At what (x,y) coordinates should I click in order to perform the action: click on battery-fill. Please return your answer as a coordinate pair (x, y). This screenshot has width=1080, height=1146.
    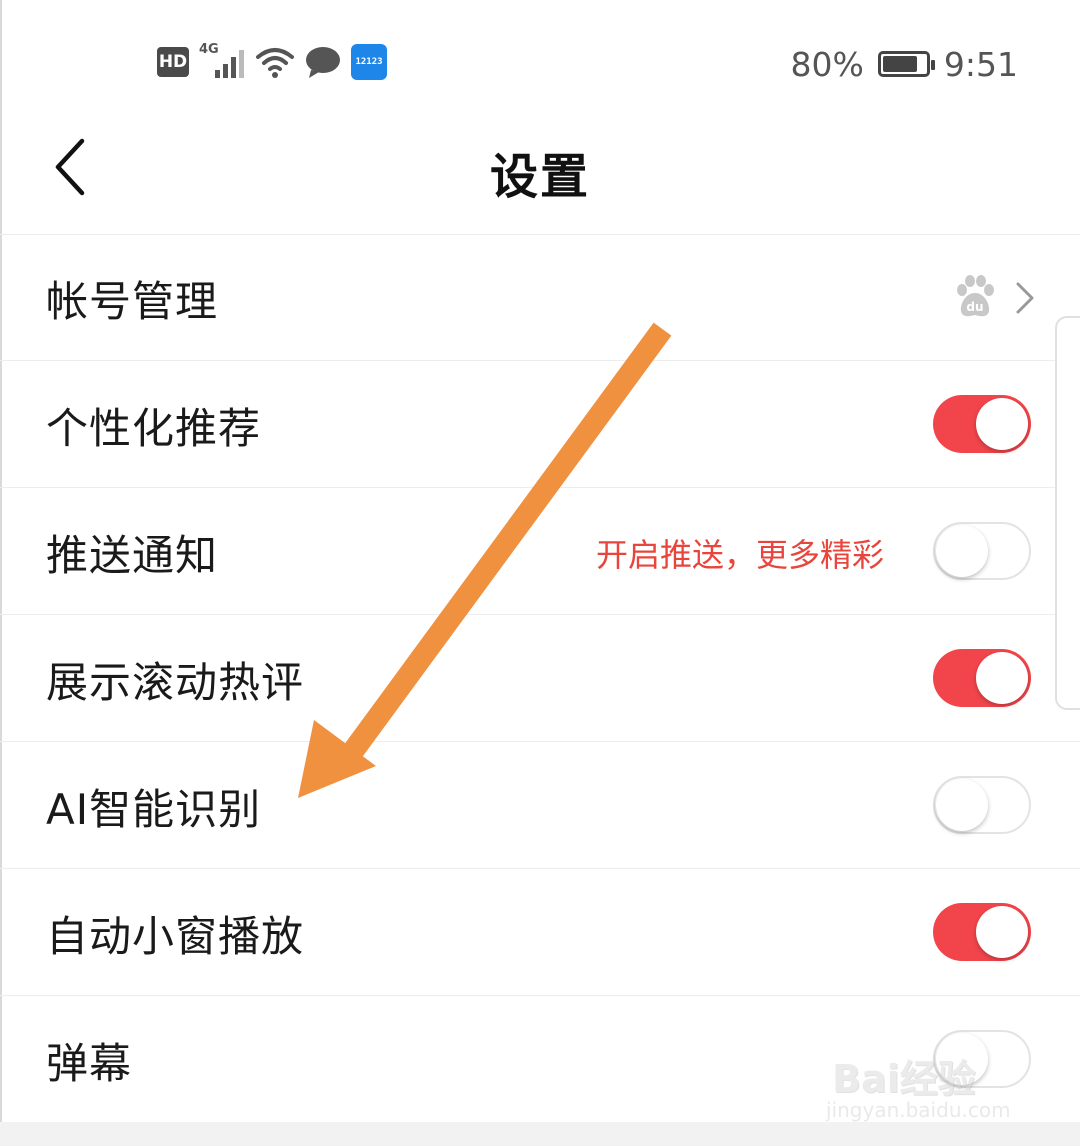
    Looking at the image, I should click on (899, 64).